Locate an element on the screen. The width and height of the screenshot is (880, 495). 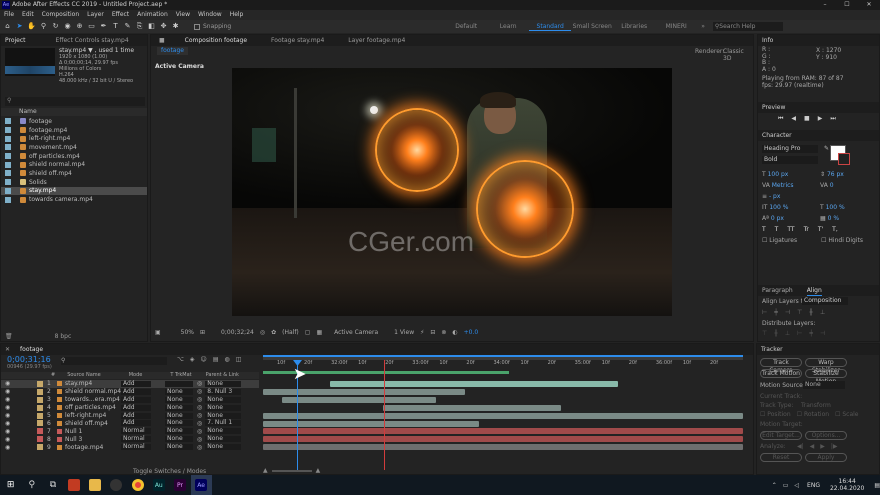
timeline-layer-row: ◉ 1 stay.mp4 Add ◎ None is located at coordinates (130, 384).